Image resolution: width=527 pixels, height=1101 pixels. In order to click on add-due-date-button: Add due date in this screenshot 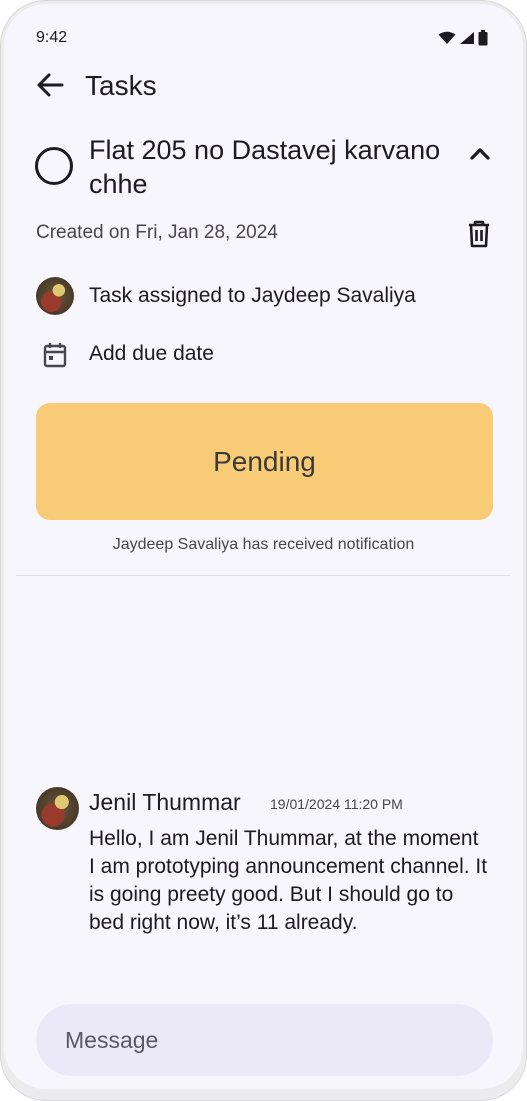, I will do `click(151, 354)`.